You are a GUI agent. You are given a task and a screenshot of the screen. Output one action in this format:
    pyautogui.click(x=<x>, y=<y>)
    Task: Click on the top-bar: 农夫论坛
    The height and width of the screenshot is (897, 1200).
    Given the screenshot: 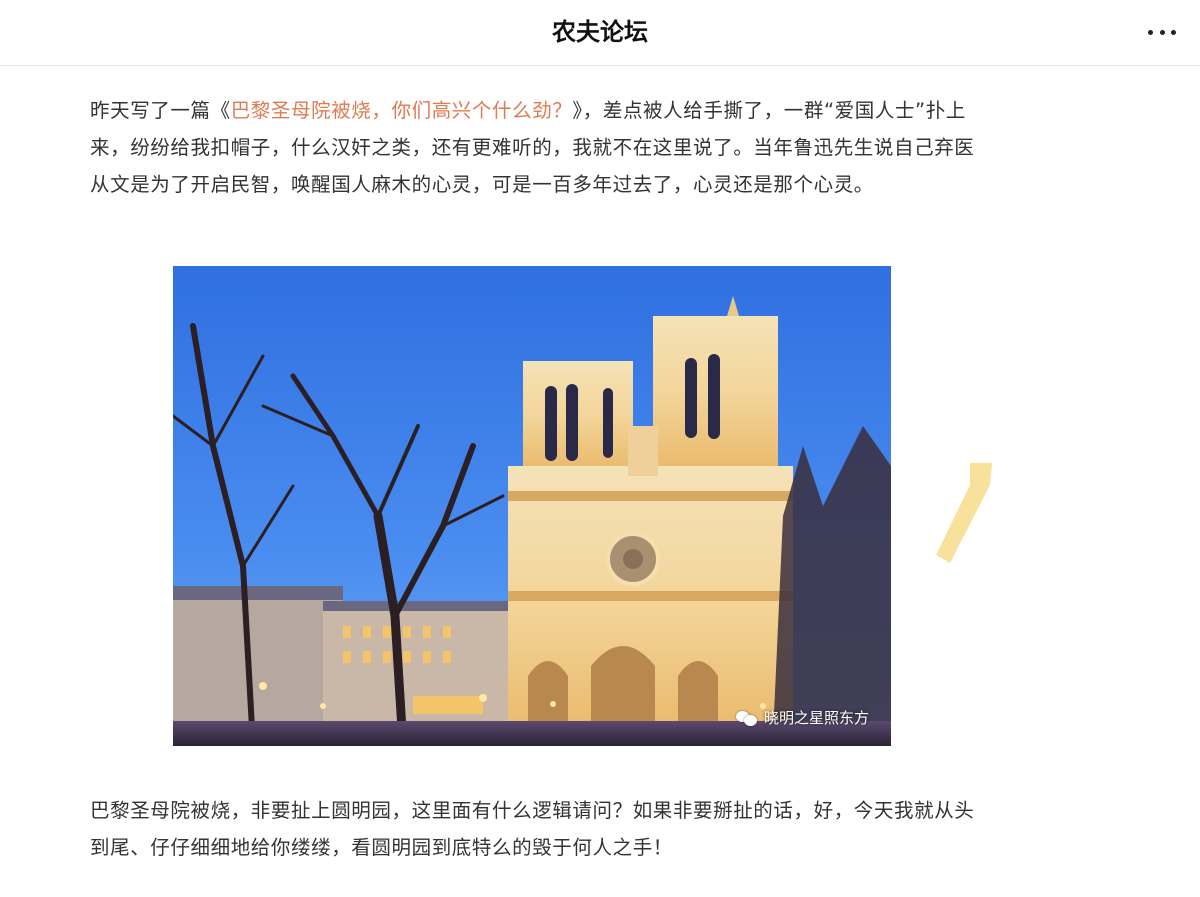 What is the action you would take?
    pyautogui.click(x=600, y=33)
    